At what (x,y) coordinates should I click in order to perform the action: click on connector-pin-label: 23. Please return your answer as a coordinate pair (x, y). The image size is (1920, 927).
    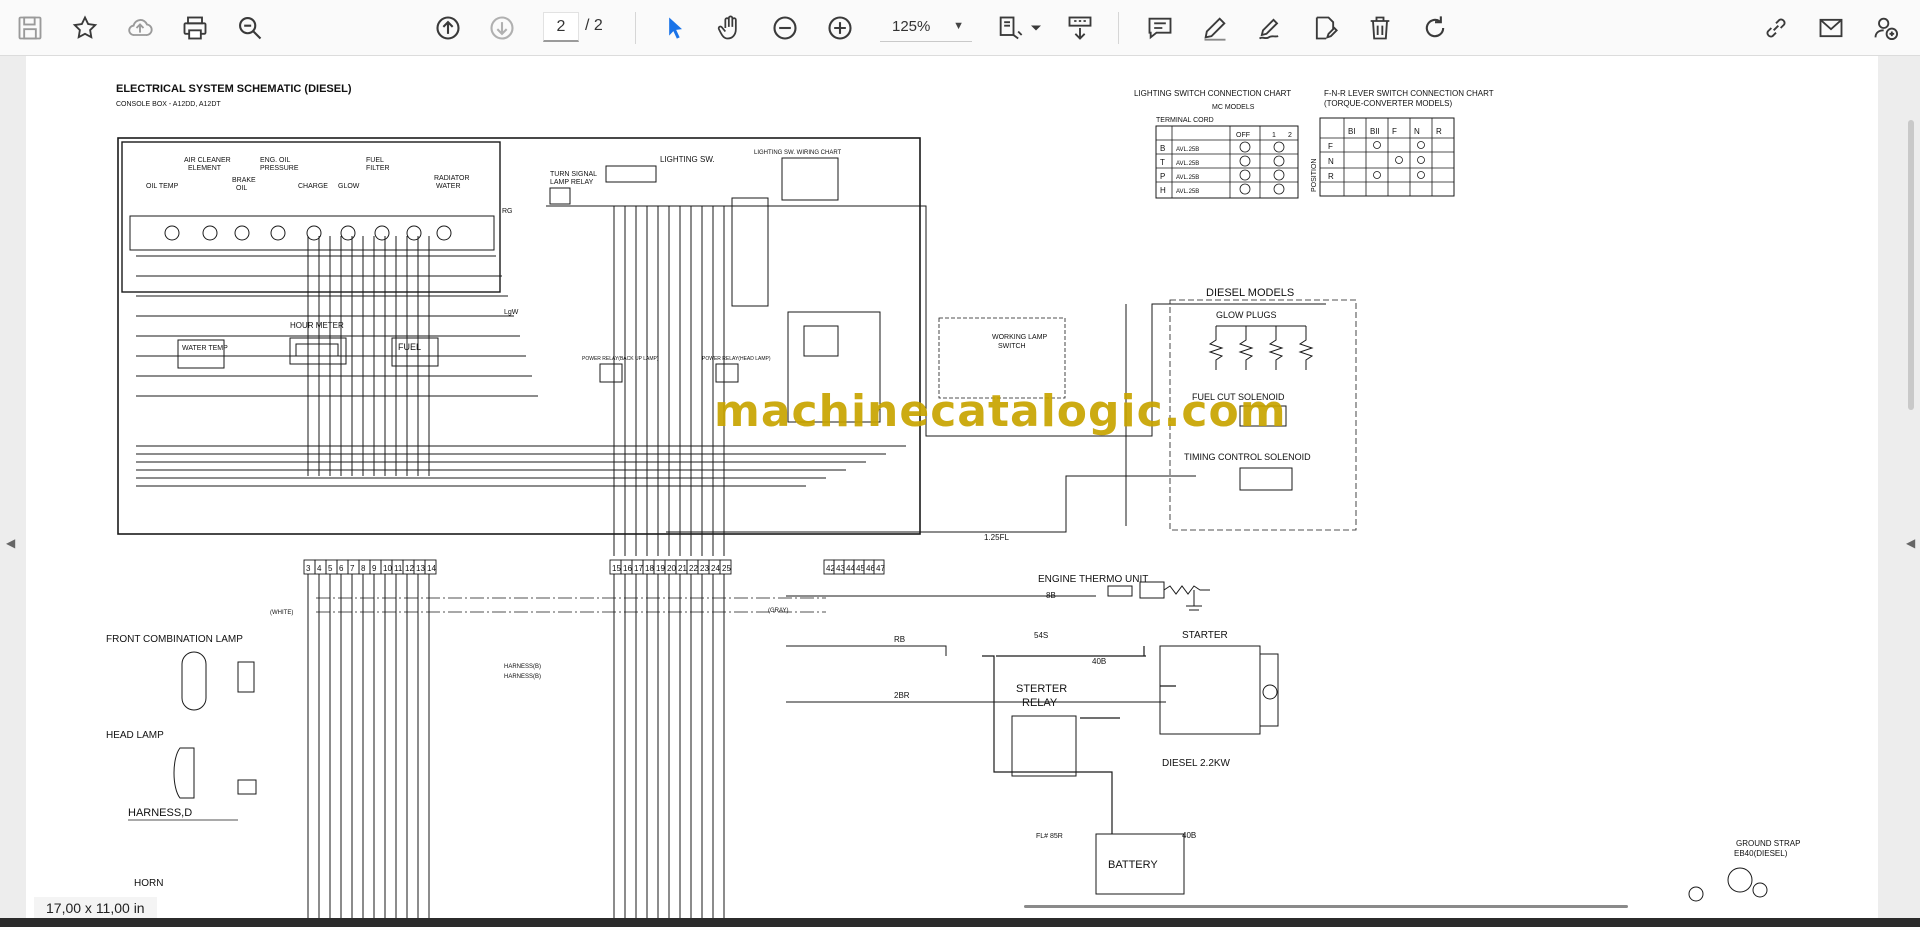
    Looking at the image, I should click on (704, 568).